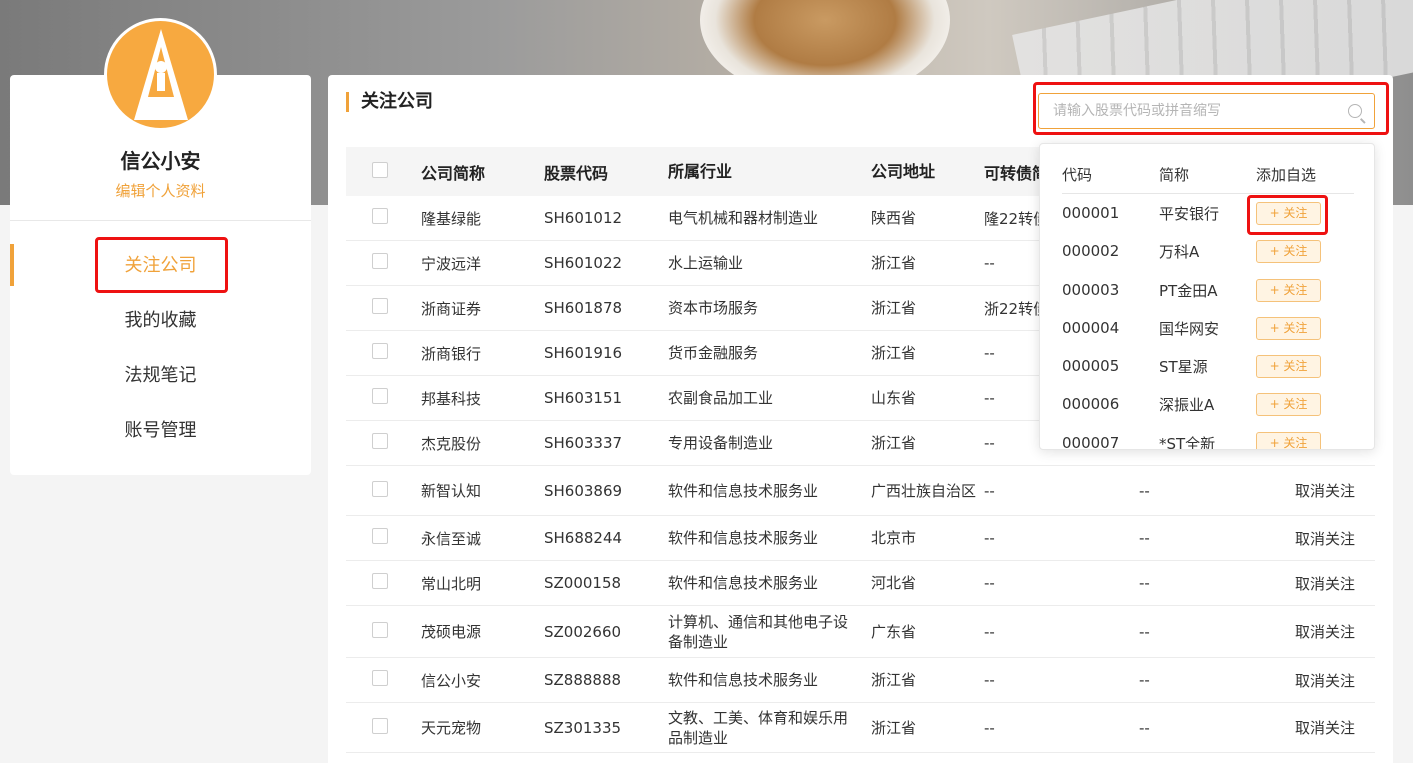  I want to click on sidebar-divider, so click(160, 220).